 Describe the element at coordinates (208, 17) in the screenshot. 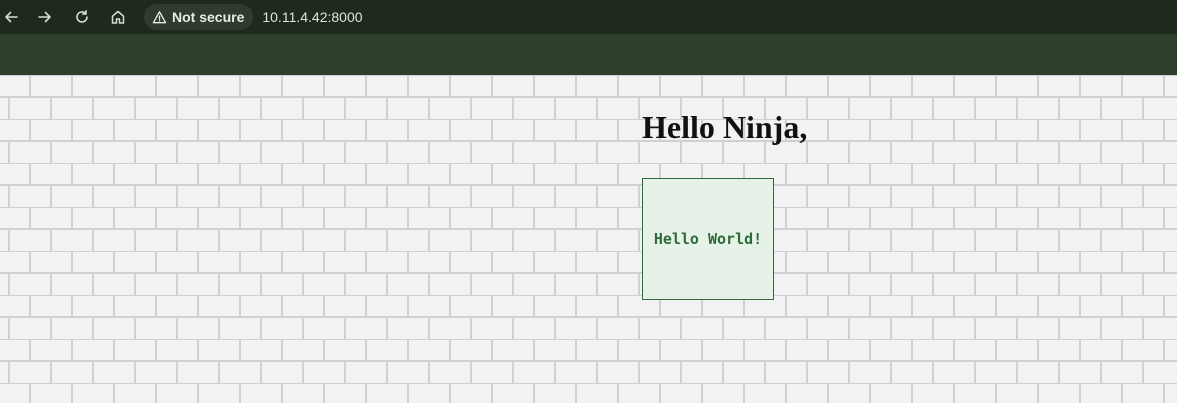

I see `security-label: Not secure` at that location.